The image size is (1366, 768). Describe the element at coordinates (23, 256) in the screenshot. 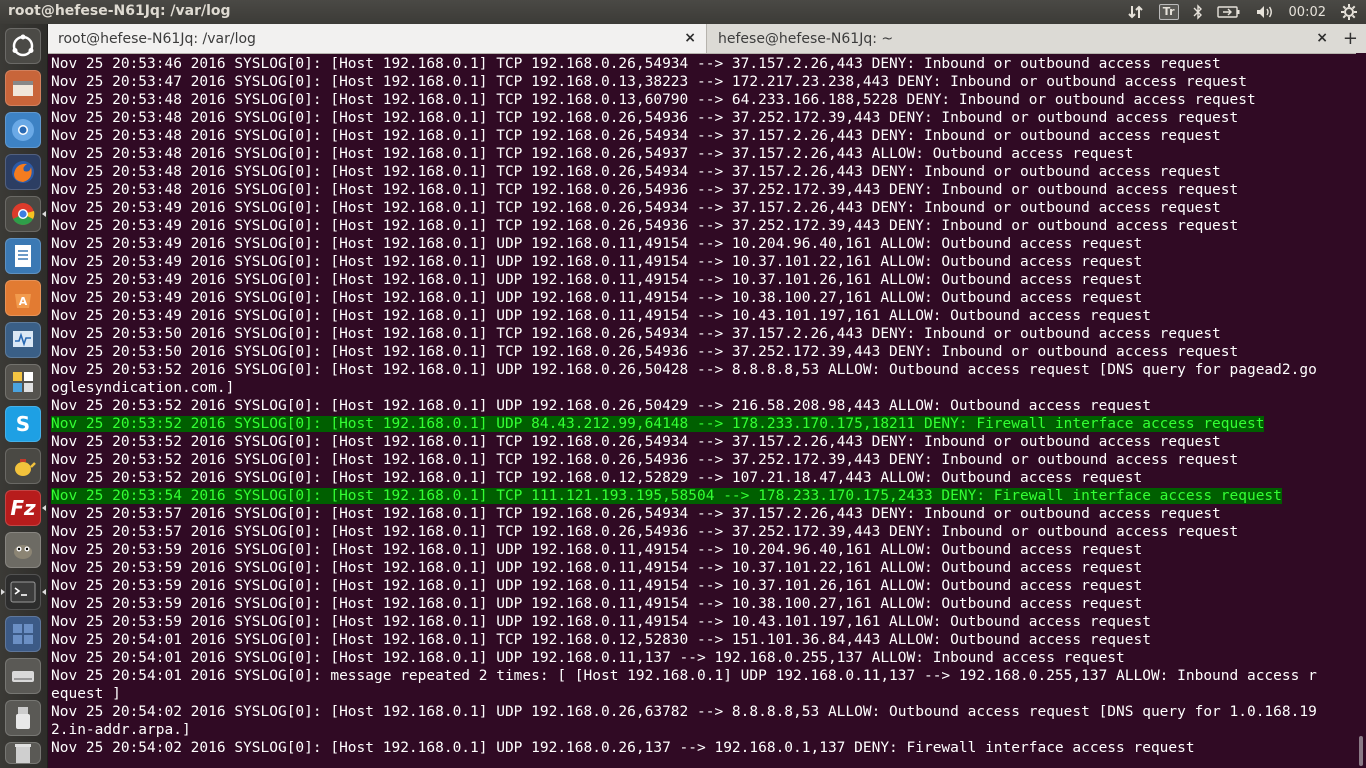

I see `libreoffice-writer-icon` at that location.